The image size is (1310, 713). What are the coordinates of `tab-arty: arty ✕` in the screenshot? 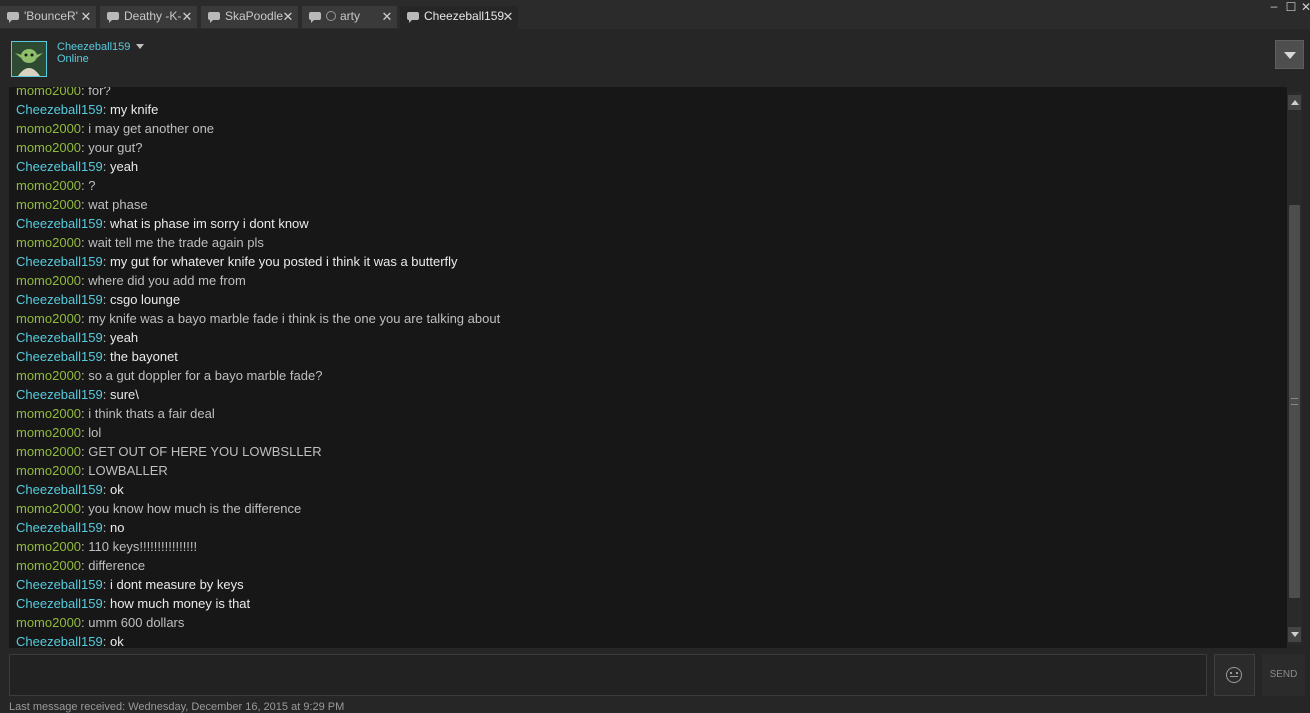 It's located at (349, 17).